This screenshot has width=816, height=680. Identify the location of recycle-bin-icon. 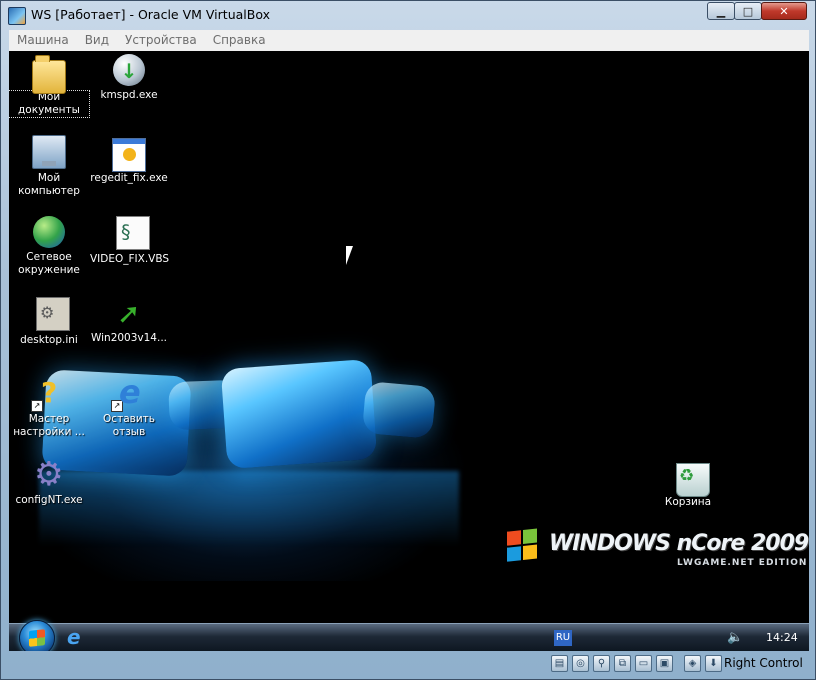
(693, 480).